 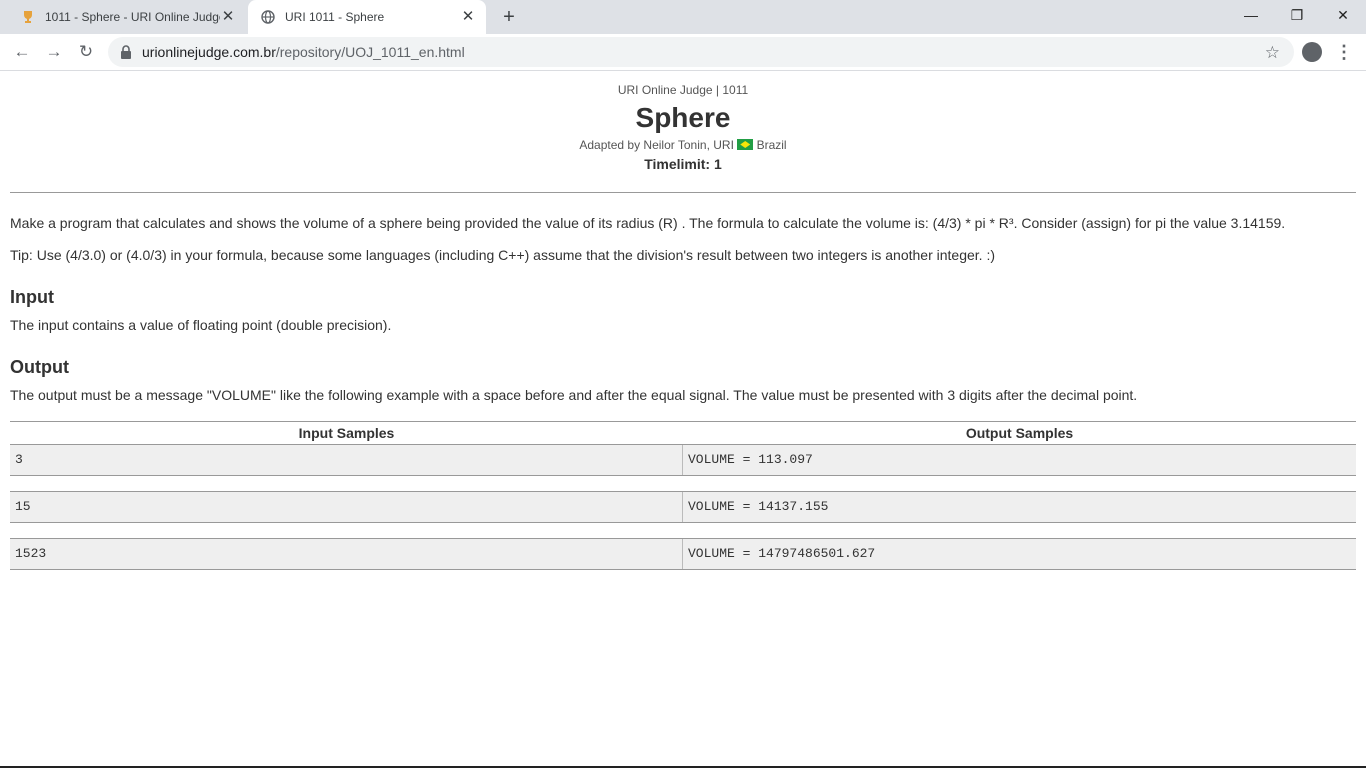 What do you see at coordinates (683, 433) in the screenshot?
I see `samples-header-row: Input Samples Output Samples` at bounding box center [683, 433].